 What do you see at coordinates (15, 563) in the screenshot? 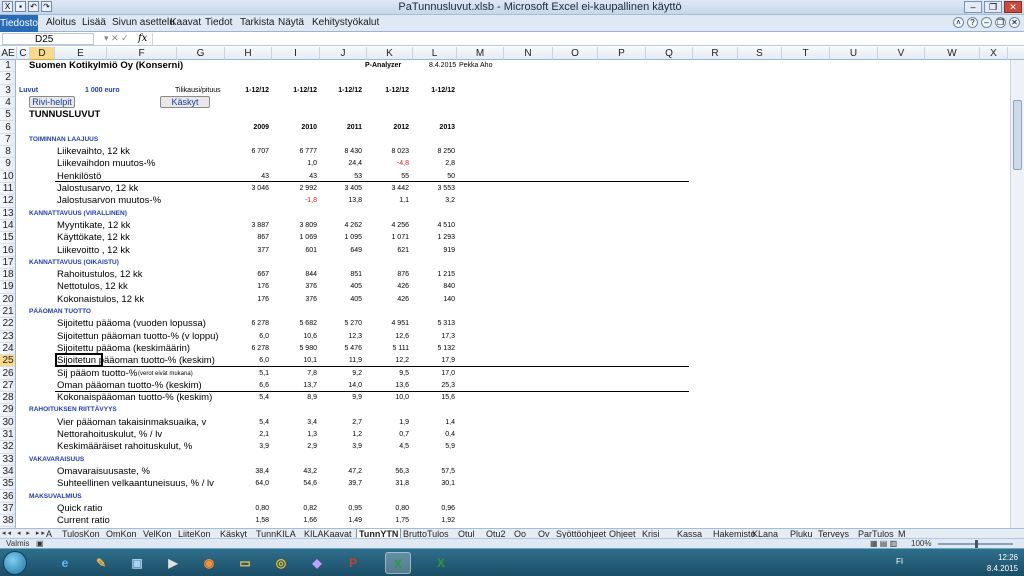
I see `start-button-icon` at bounding box center [15, 563].